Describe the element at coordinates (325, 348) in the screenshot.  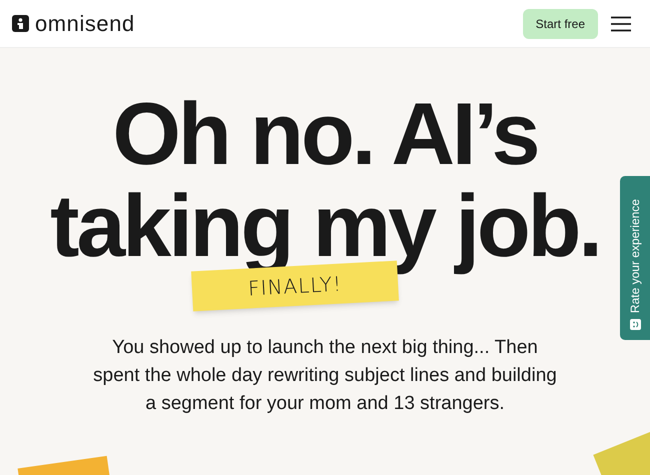
I see `subtitle: You showed up to launch the next big thing... Then` at that location.